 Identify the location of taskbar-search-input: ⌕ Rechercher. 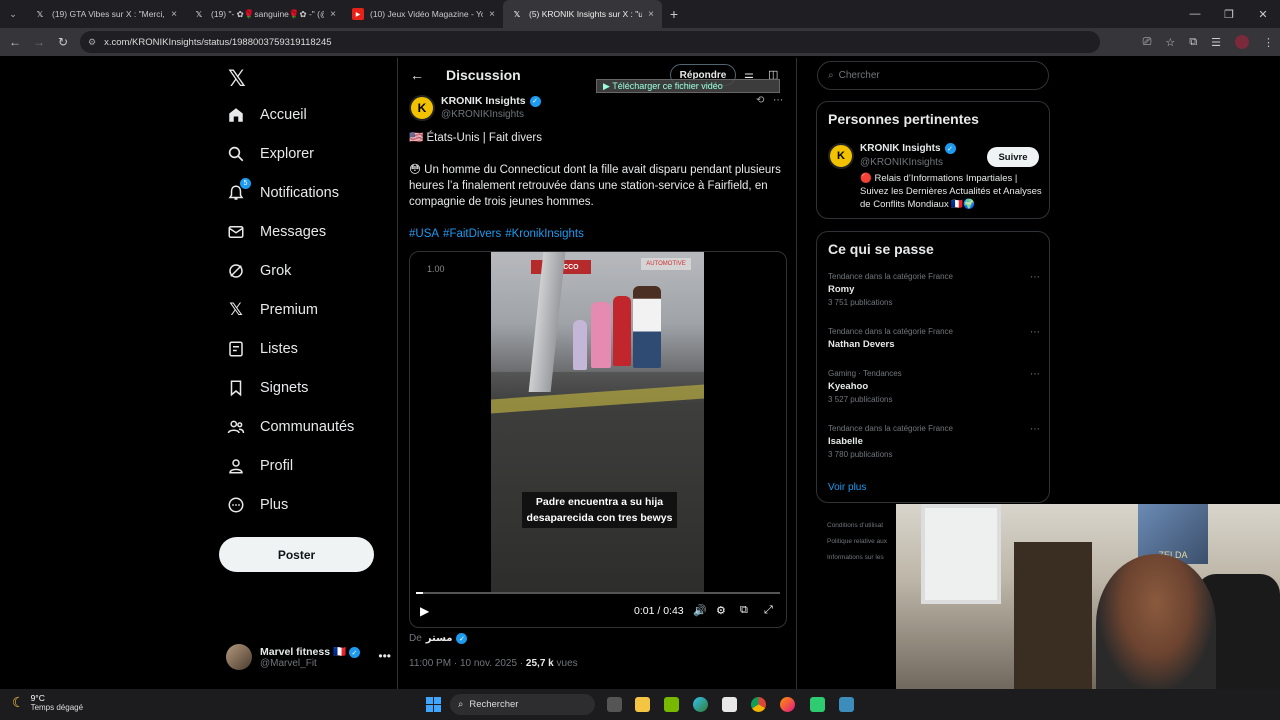
(522, 704).